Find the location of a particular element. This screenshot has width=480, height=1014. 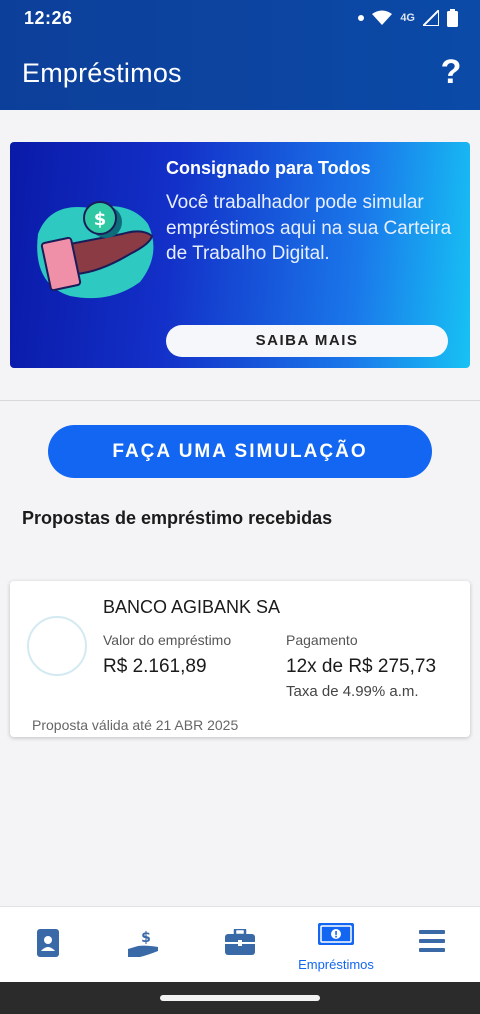

signal-icon is located at coordinates (431, 18).